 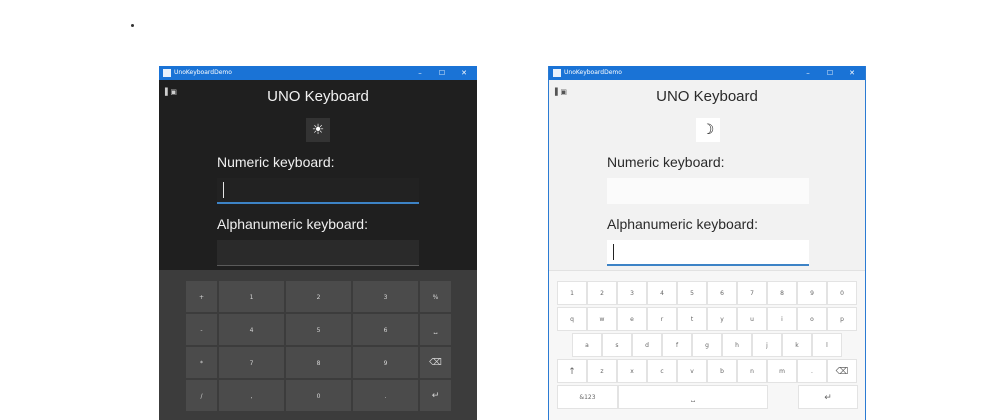 I want to click on numeric-keyboard: +1 2 3% -4 5 6 ⎵ * 7 8 9 ⌫ /, 0. ↵, so click(x=318, y=345).